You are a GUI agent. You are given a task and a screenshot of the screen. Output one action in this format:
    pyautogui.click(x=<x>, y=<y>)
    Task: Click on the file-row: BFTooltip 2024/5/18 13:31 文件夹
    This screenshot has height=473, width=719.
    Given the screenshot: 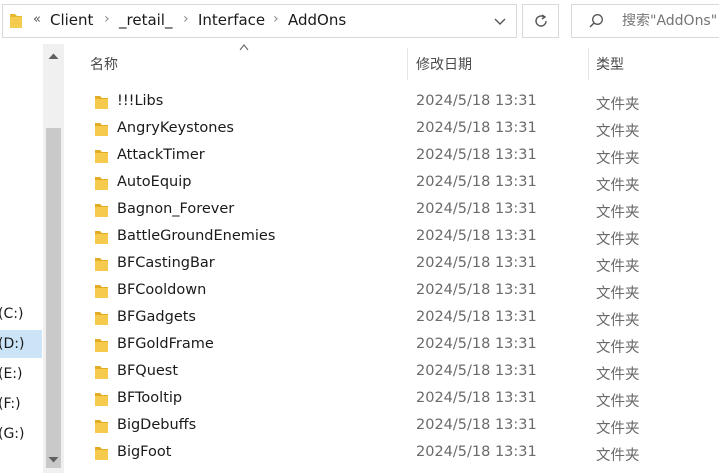 What is the action you would take?
    pyautogui.click(x=399, y=399)
    